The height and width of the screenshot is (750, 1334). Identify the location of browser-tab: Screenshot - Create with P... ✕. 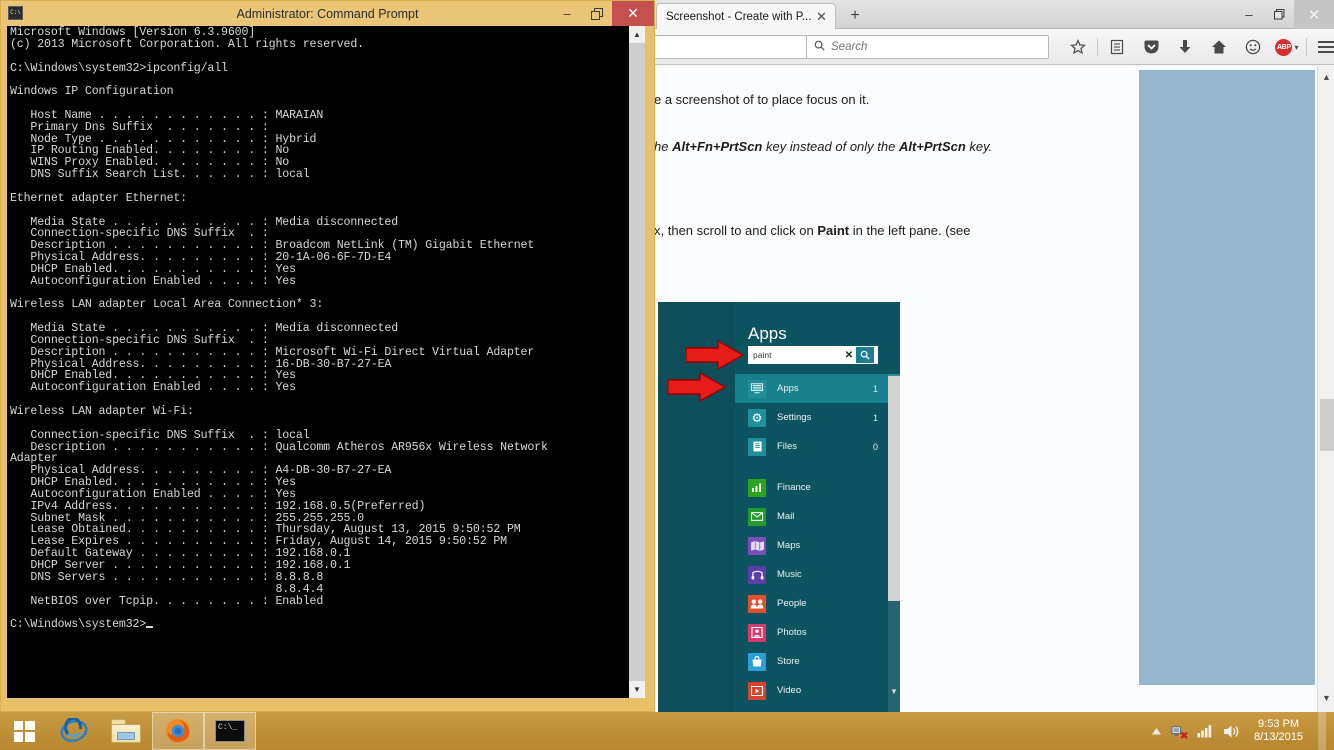
(746, 16).